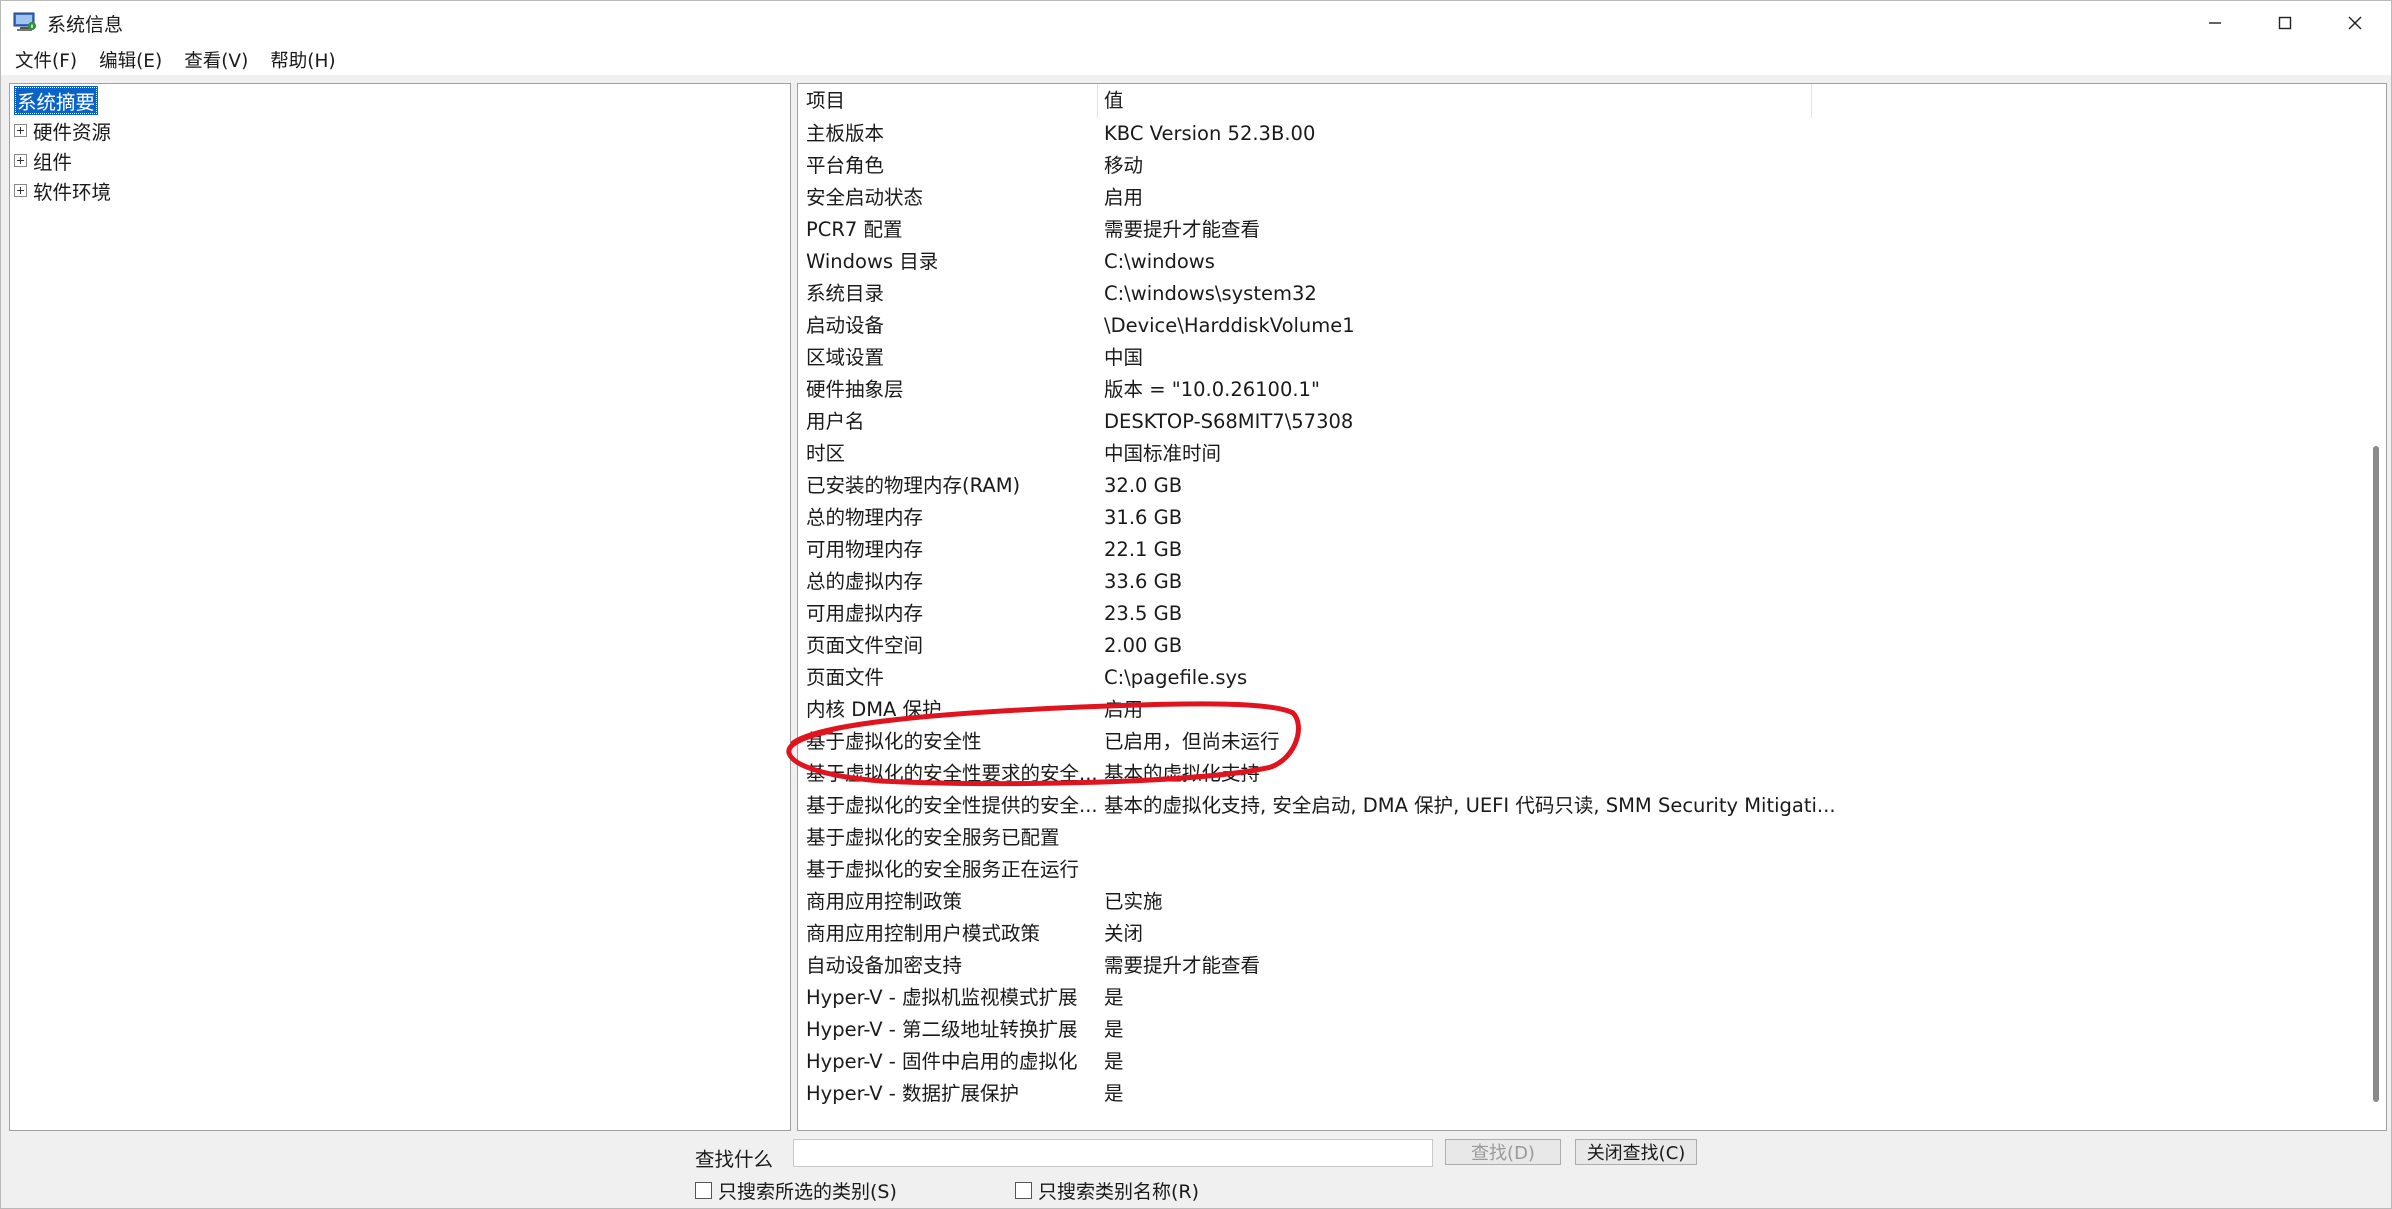  What do you see at coordinates (1578, 902) in the screenshot?
I see `table-row: 商用应用控制政策 已实施` at bounding box center [1578, 902].